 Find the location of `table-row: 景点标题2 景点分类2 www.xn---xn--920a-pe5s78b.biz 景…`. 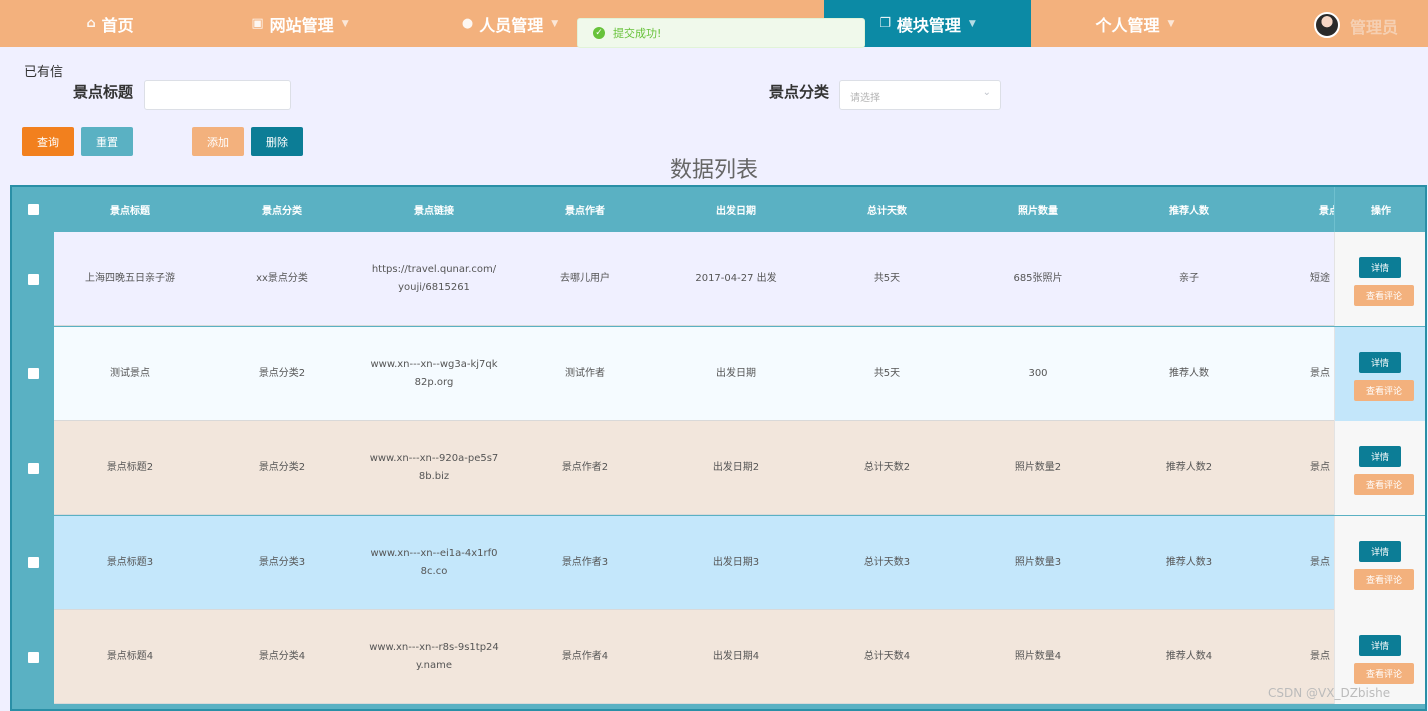

table-row: 景点标题2 景点分类2 www.xn---xn--920a-pe5s78b.biz 景… is located at coordinates (718, 468).